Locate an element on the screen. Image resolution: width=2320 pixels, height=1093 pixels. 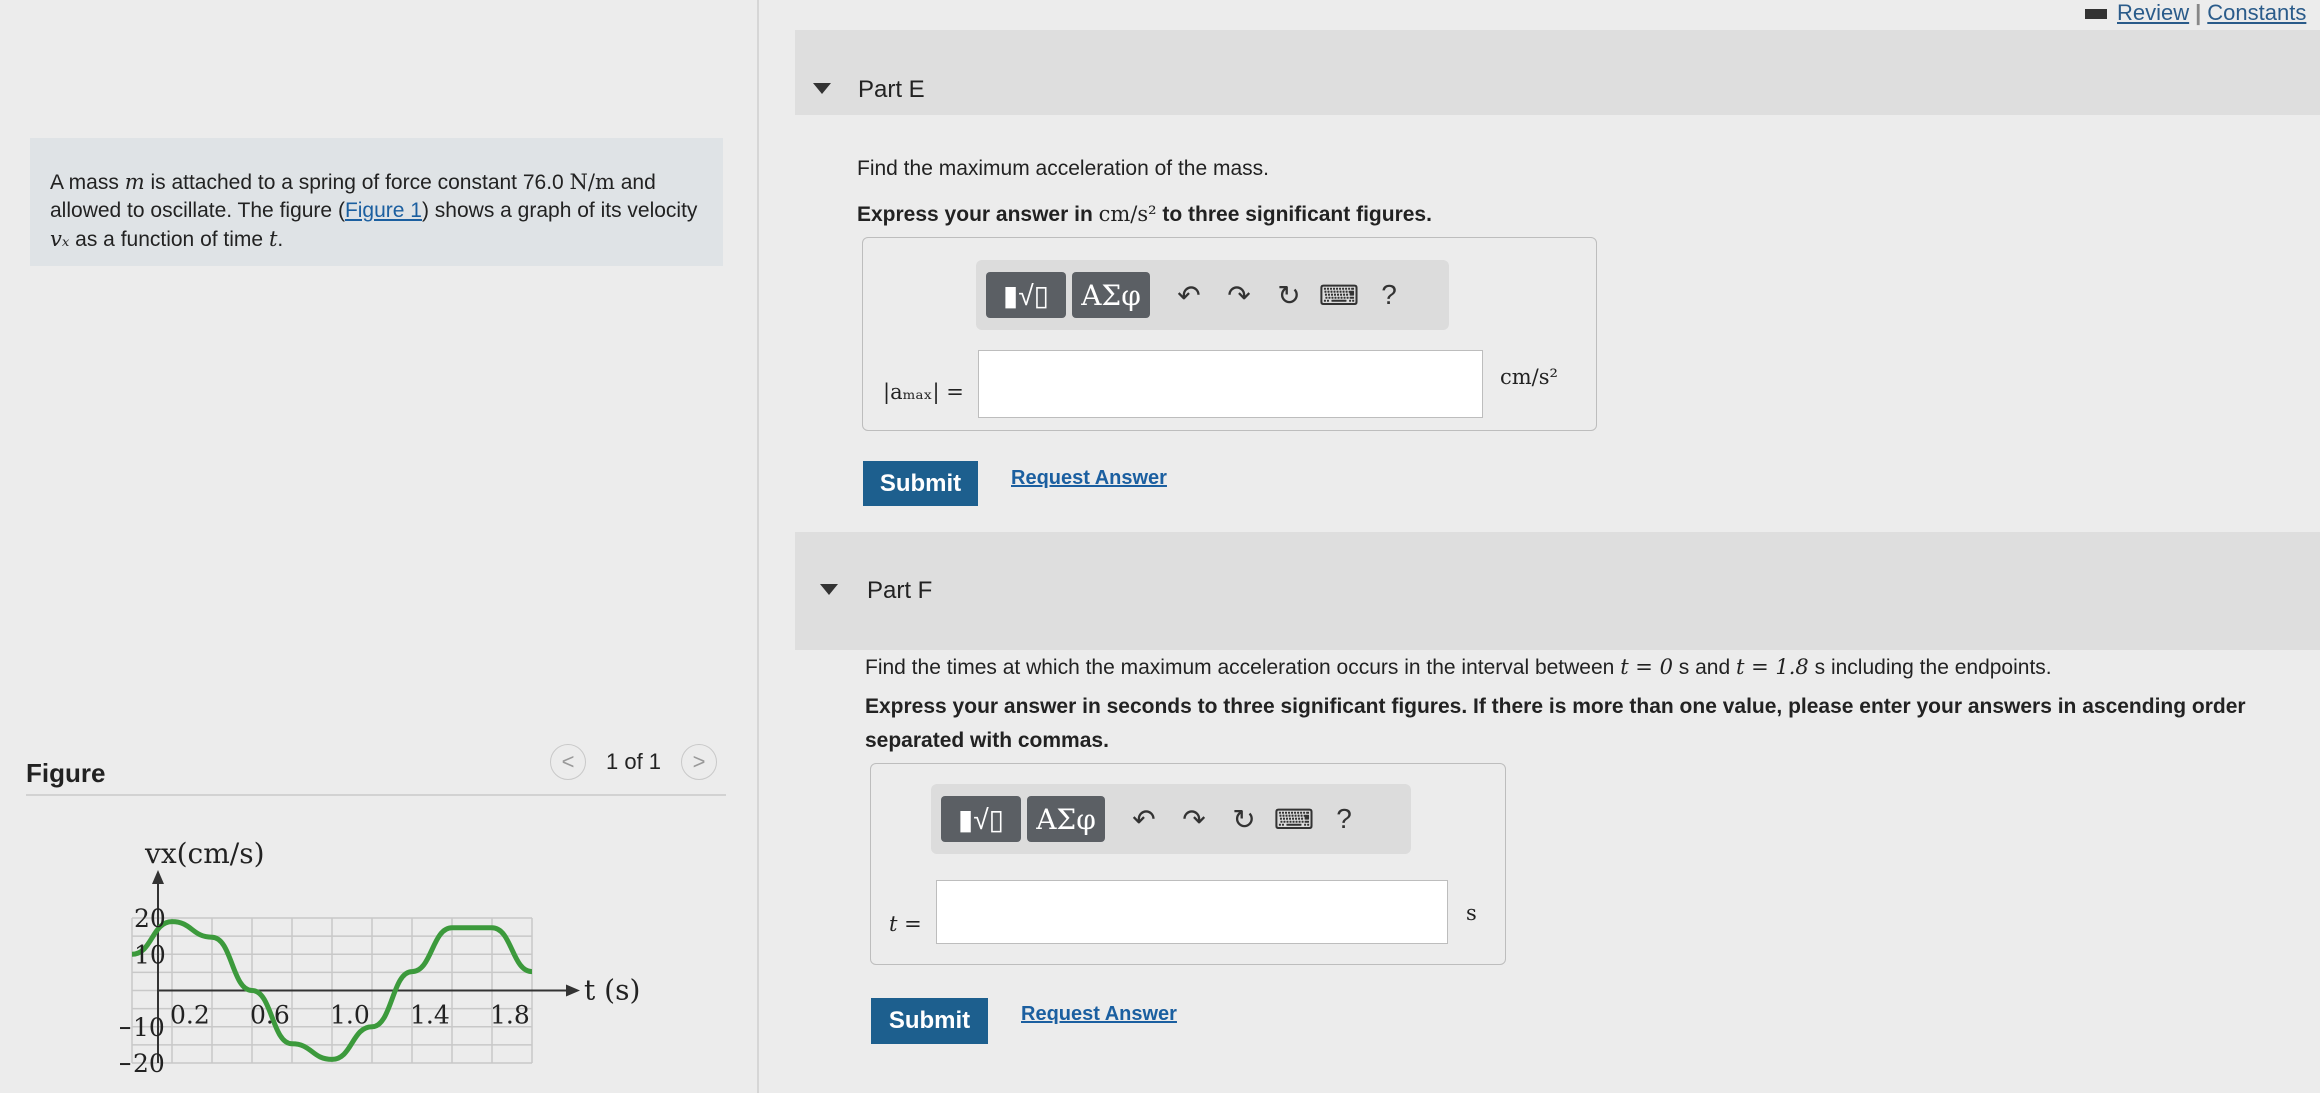
top-links: Review | Constants is located at coordinates (2195, 12).